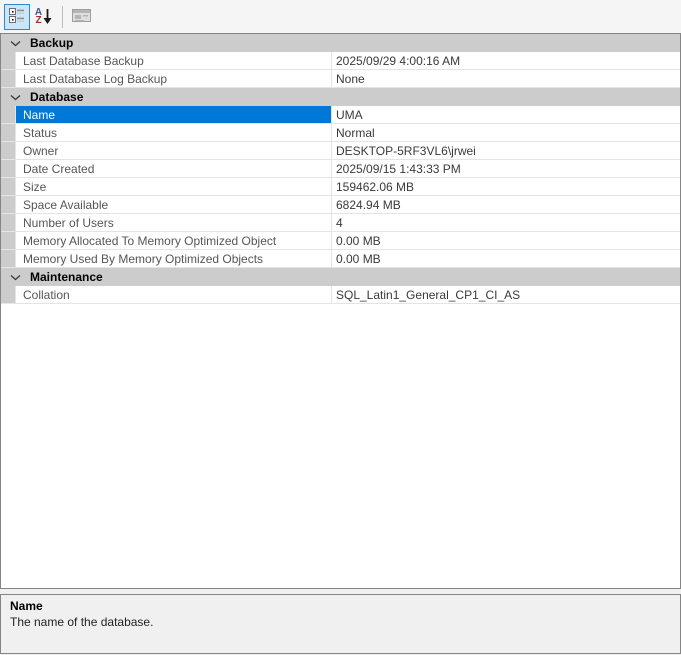 The height and width of the screenshot is (655, 681). I want to click on property-row-number-of-users: Number of Users 4, so click(340, 223).